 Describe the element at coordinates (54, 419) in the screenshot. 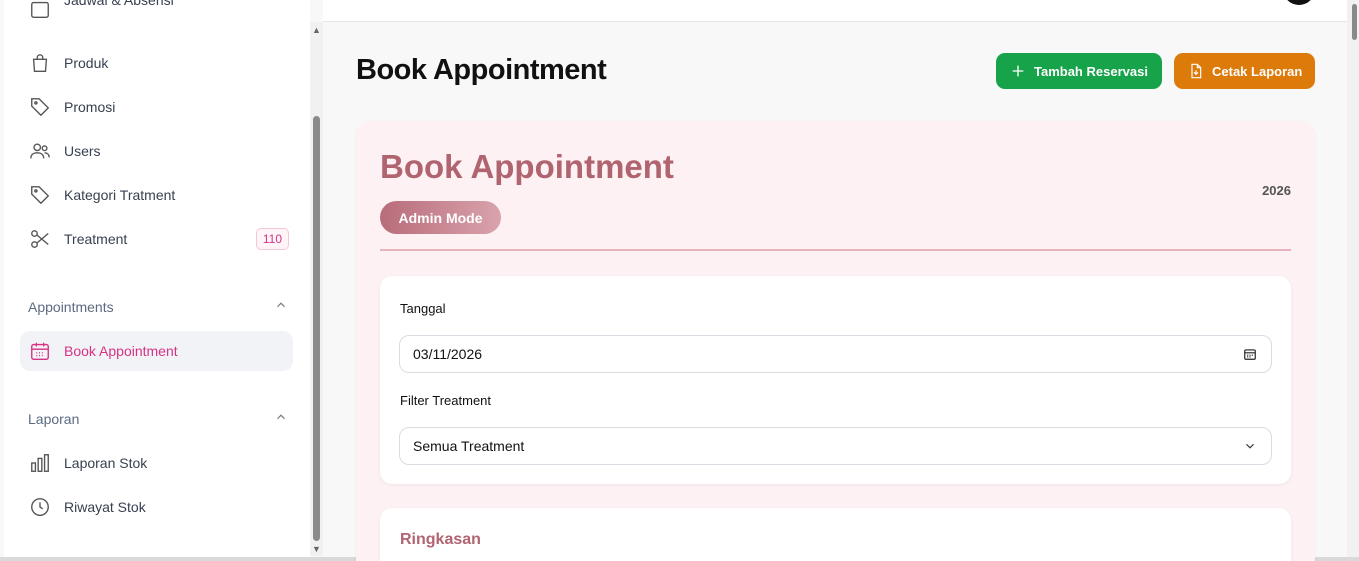

I see `section-label: Laporan` at that location.